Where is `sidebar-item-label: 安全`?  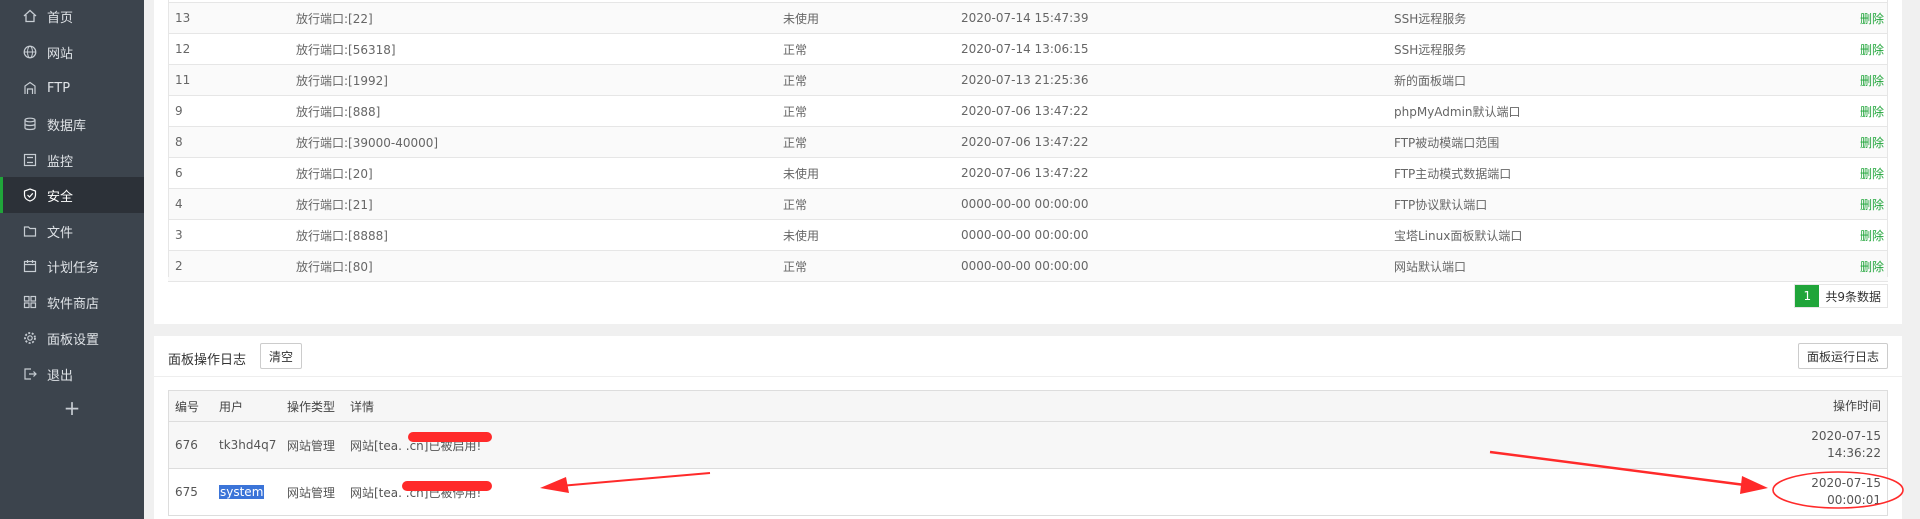
sidebar-item-label: 安全 is located at coordinates (60, 197).